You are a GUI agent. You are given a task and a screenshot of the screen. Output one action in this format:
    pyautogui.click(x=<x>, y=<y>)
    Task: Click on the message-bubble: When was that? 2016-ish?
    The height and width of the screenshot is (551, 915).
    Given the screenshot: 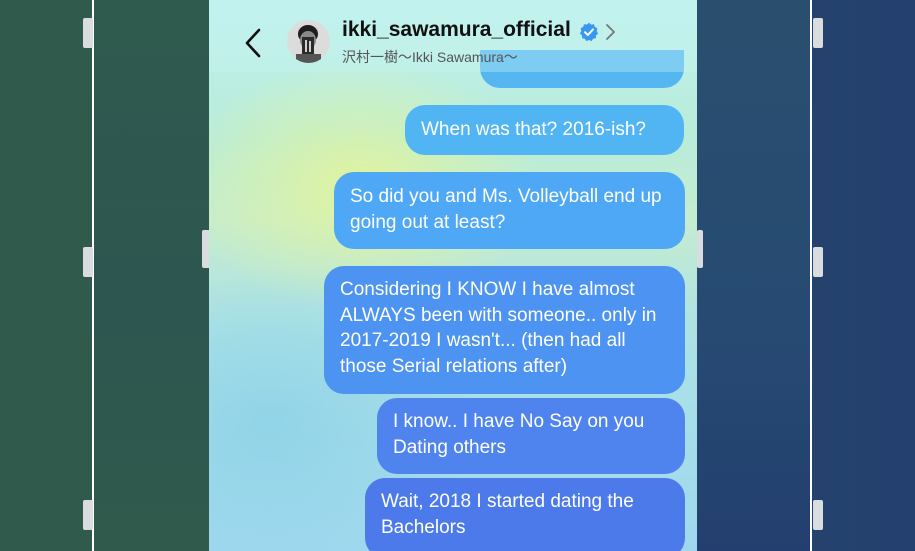 What is the action you would take?
    pyautogui.click(x=544, y=130)
    